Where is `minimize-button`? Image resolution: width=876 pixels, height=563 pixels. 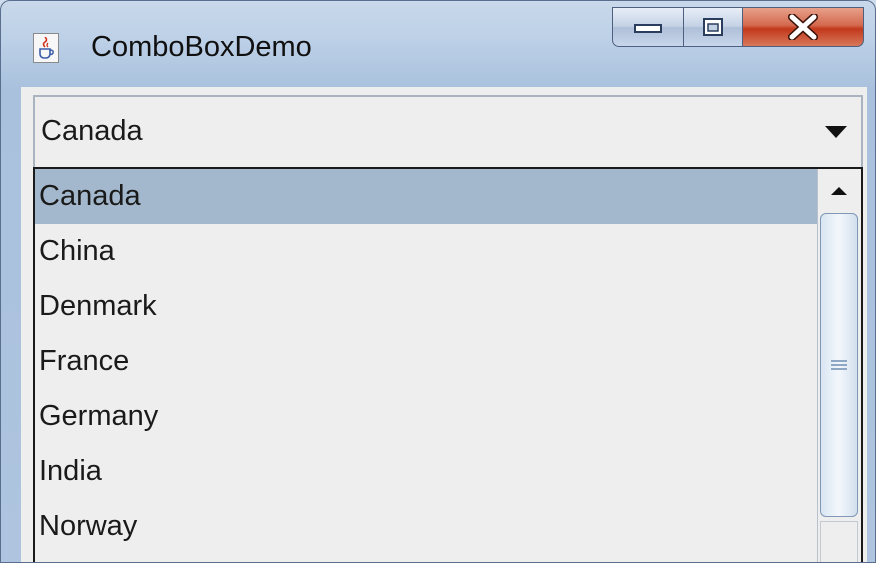 minimize-button is located at coordinates (648, 27).